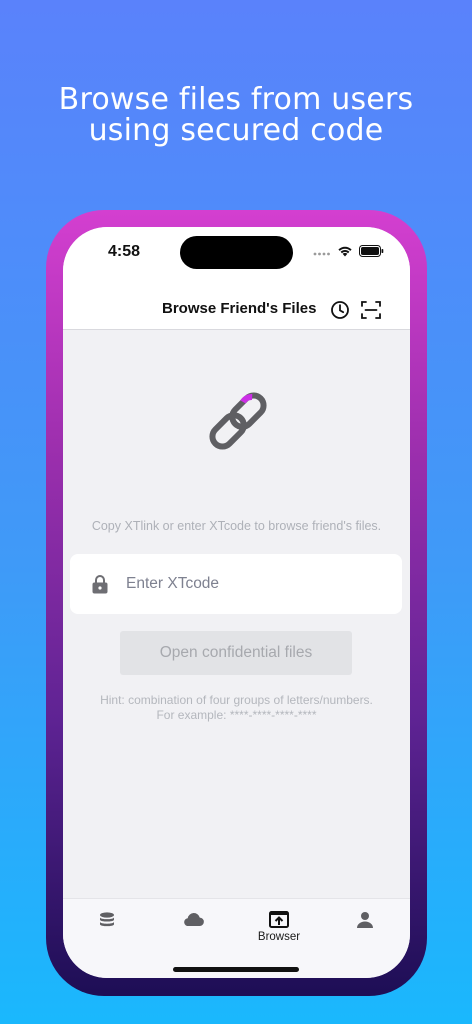 Image resolution: width=472 pixels, height=1024 pixels. I want to click on home-indicator, so click(236, 969).